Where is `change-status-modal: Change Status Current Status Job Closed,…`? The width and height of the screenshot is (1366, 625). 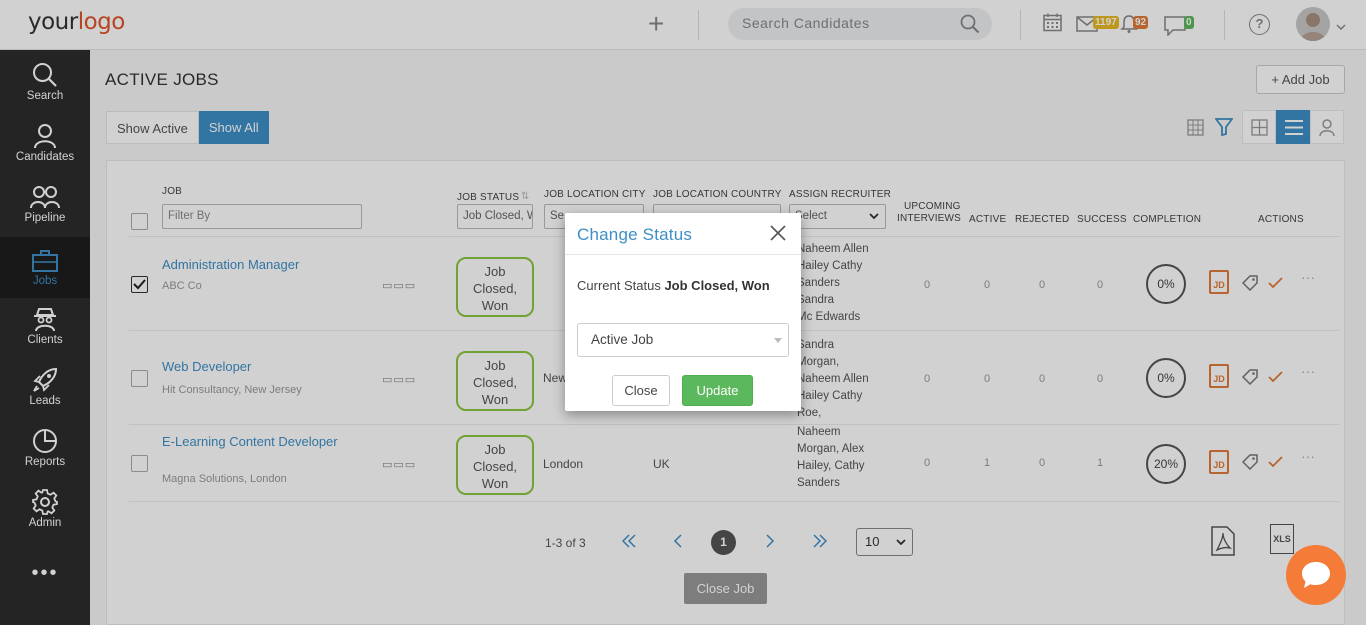 change-status-modal: Change Status Current Status Job Closed,… is located at coordinates (683, 312).